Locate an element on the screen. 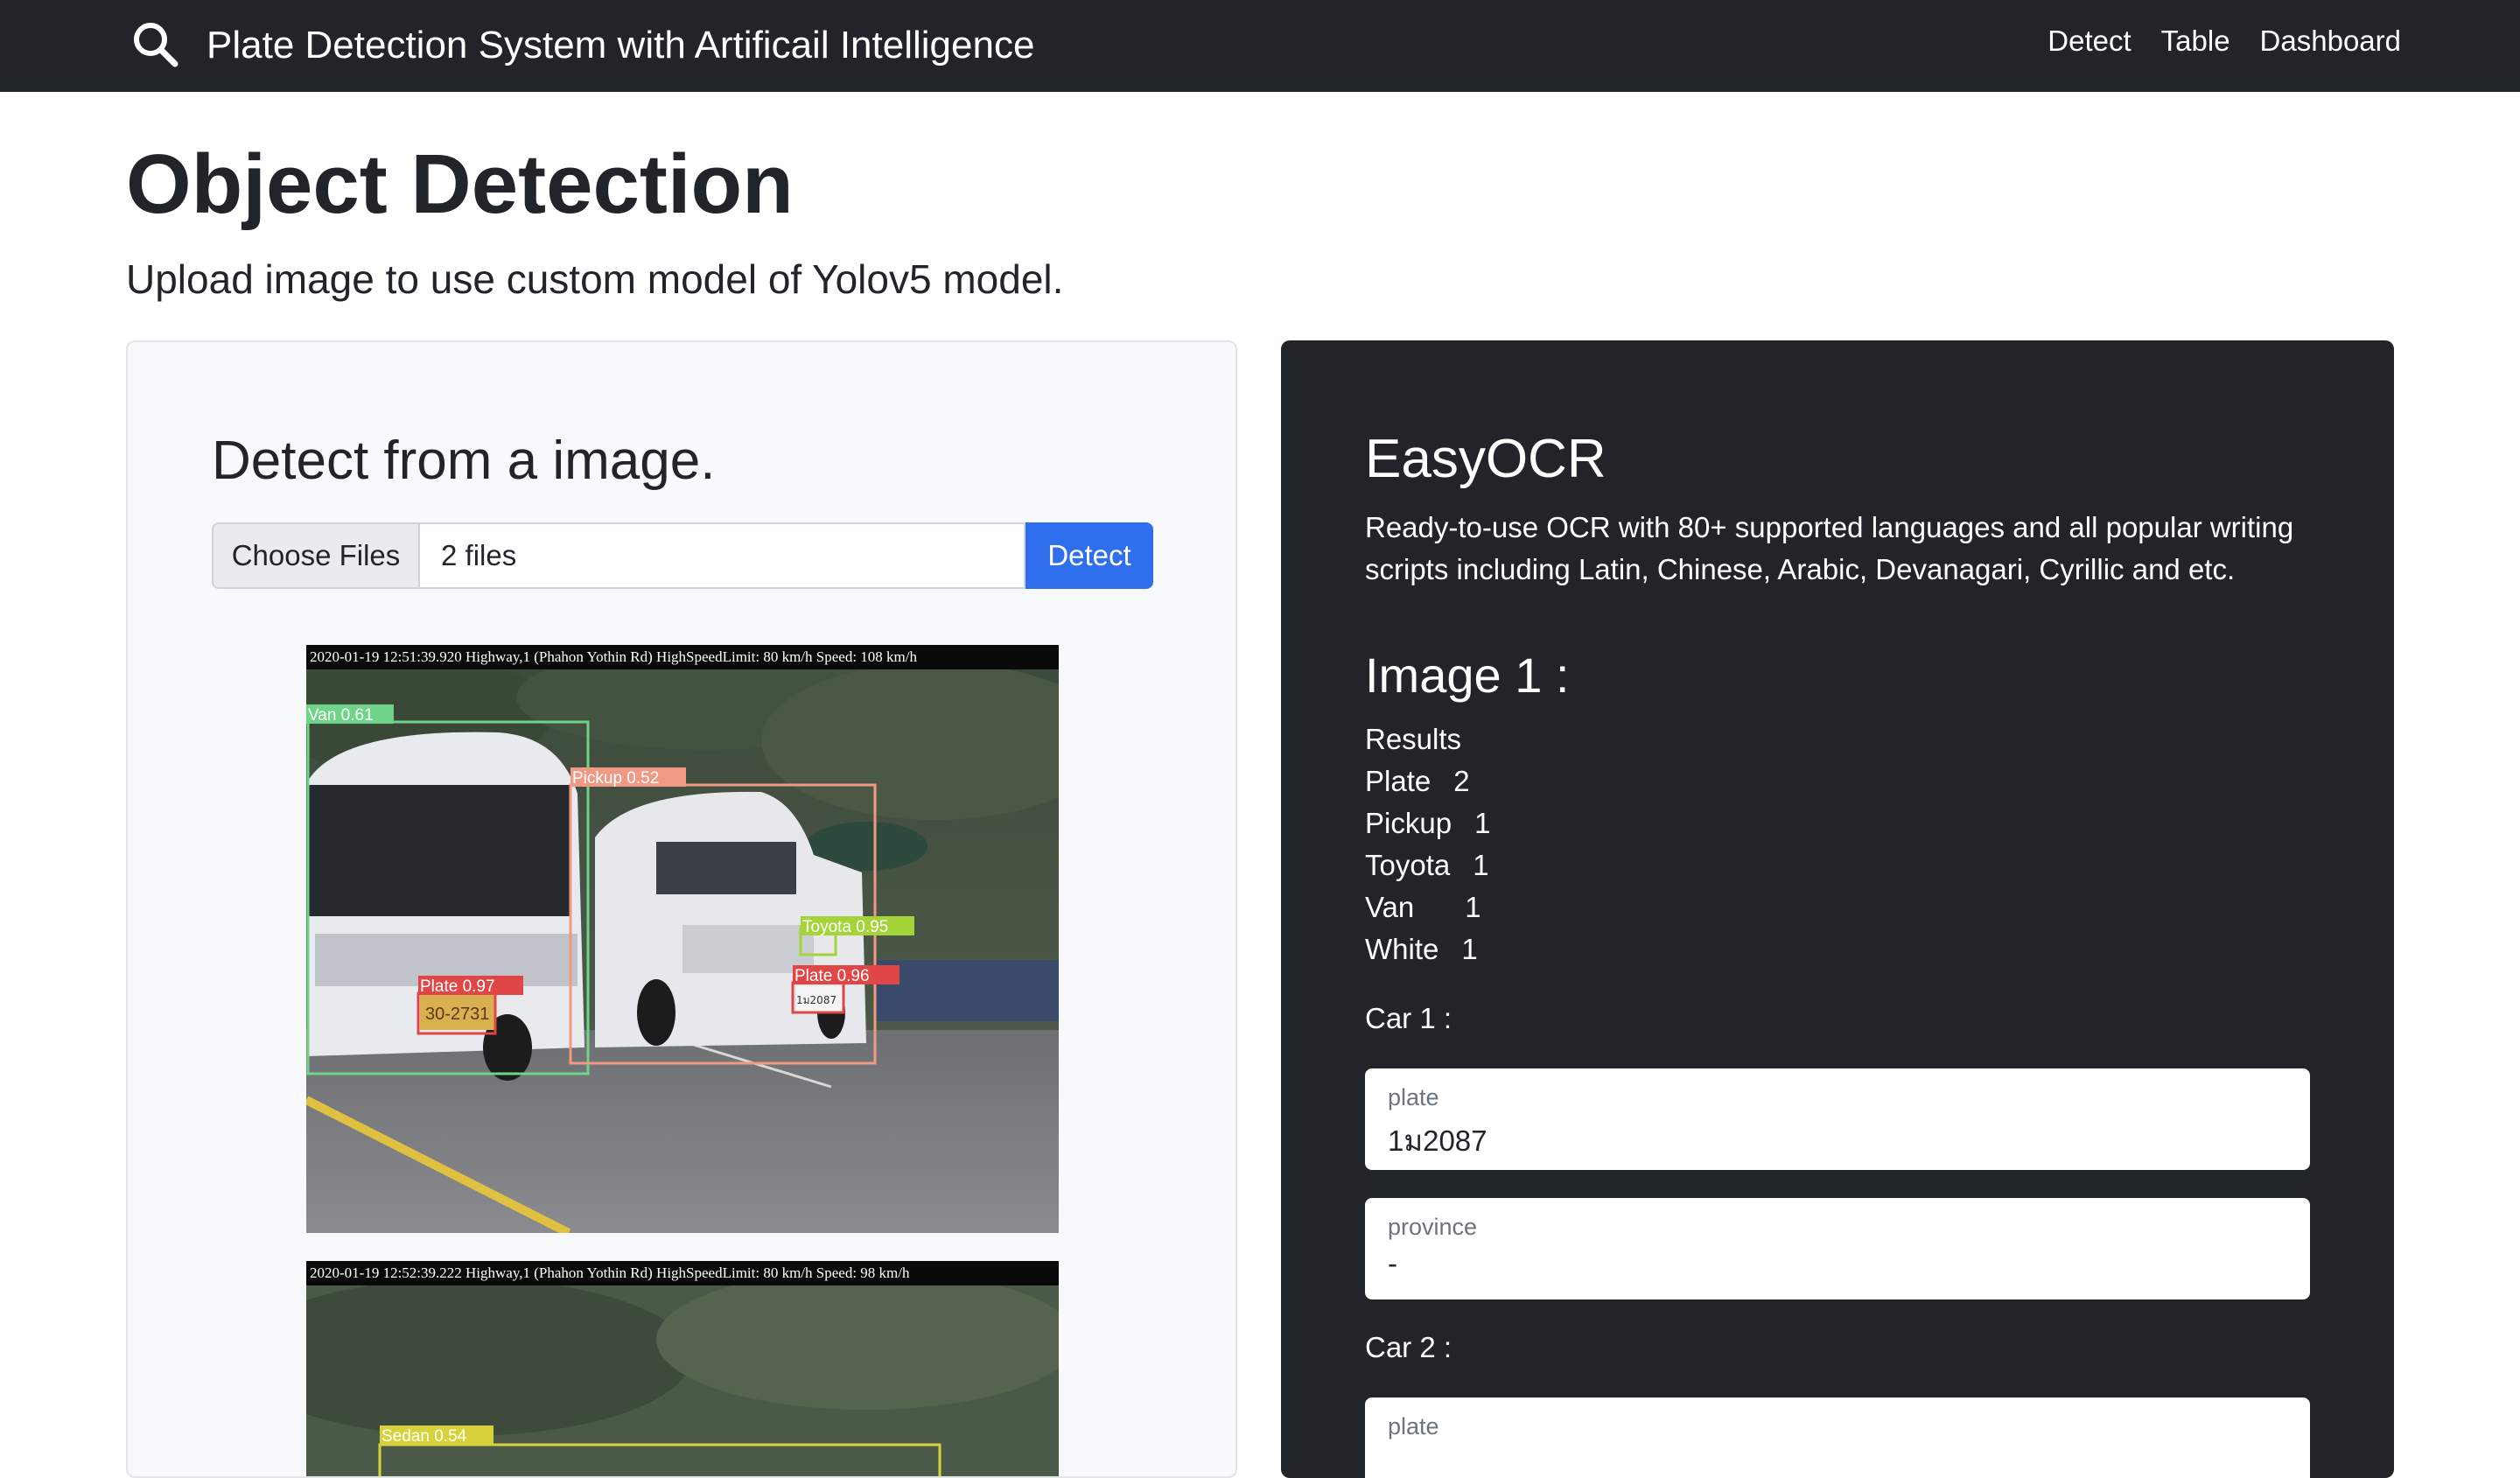  car-label: Car 2 : is located at coordinates (1408, 1347).